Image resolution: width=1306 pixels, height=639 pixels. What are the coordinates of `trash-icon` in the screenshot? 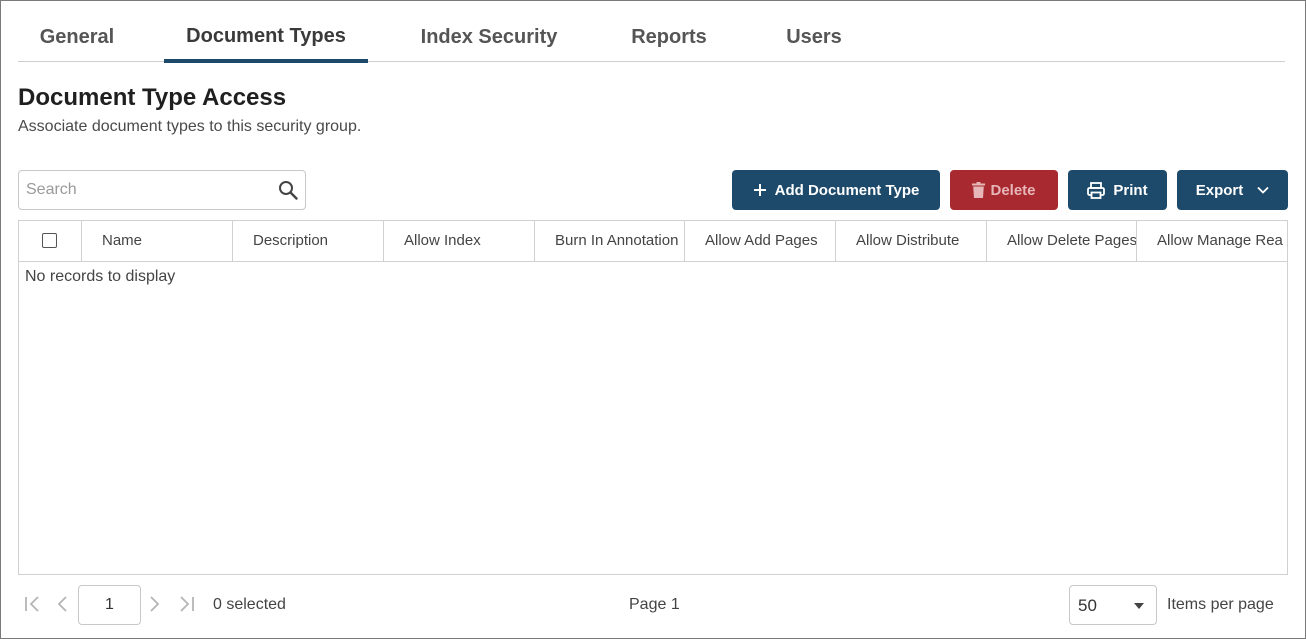 It's located at (979, 190).